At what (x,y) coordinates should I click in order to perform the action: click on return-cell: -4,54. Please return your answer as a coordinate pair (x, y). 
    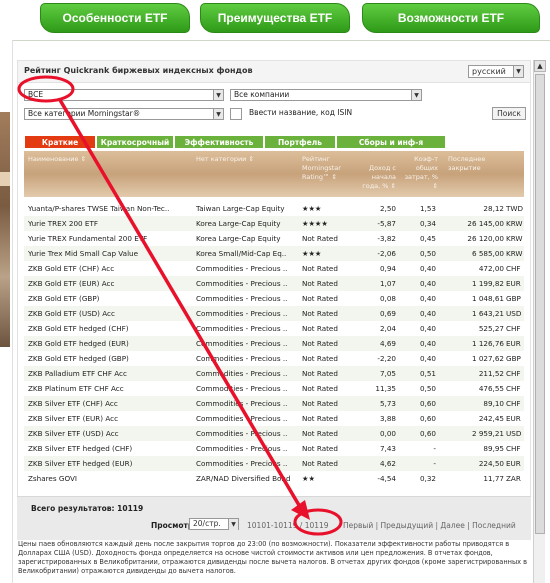
    Looking at the image, I should click on (386, 478).